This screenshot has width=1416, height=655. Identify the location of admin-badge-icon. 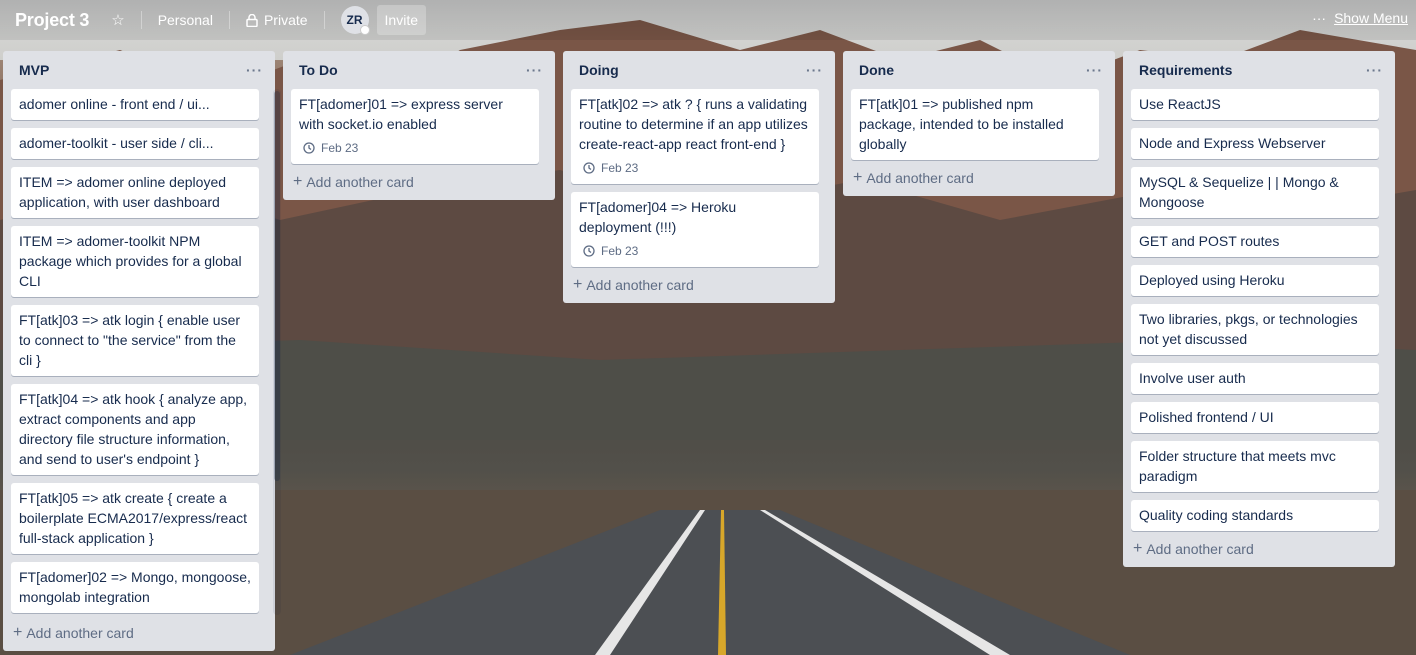
(364, 30).